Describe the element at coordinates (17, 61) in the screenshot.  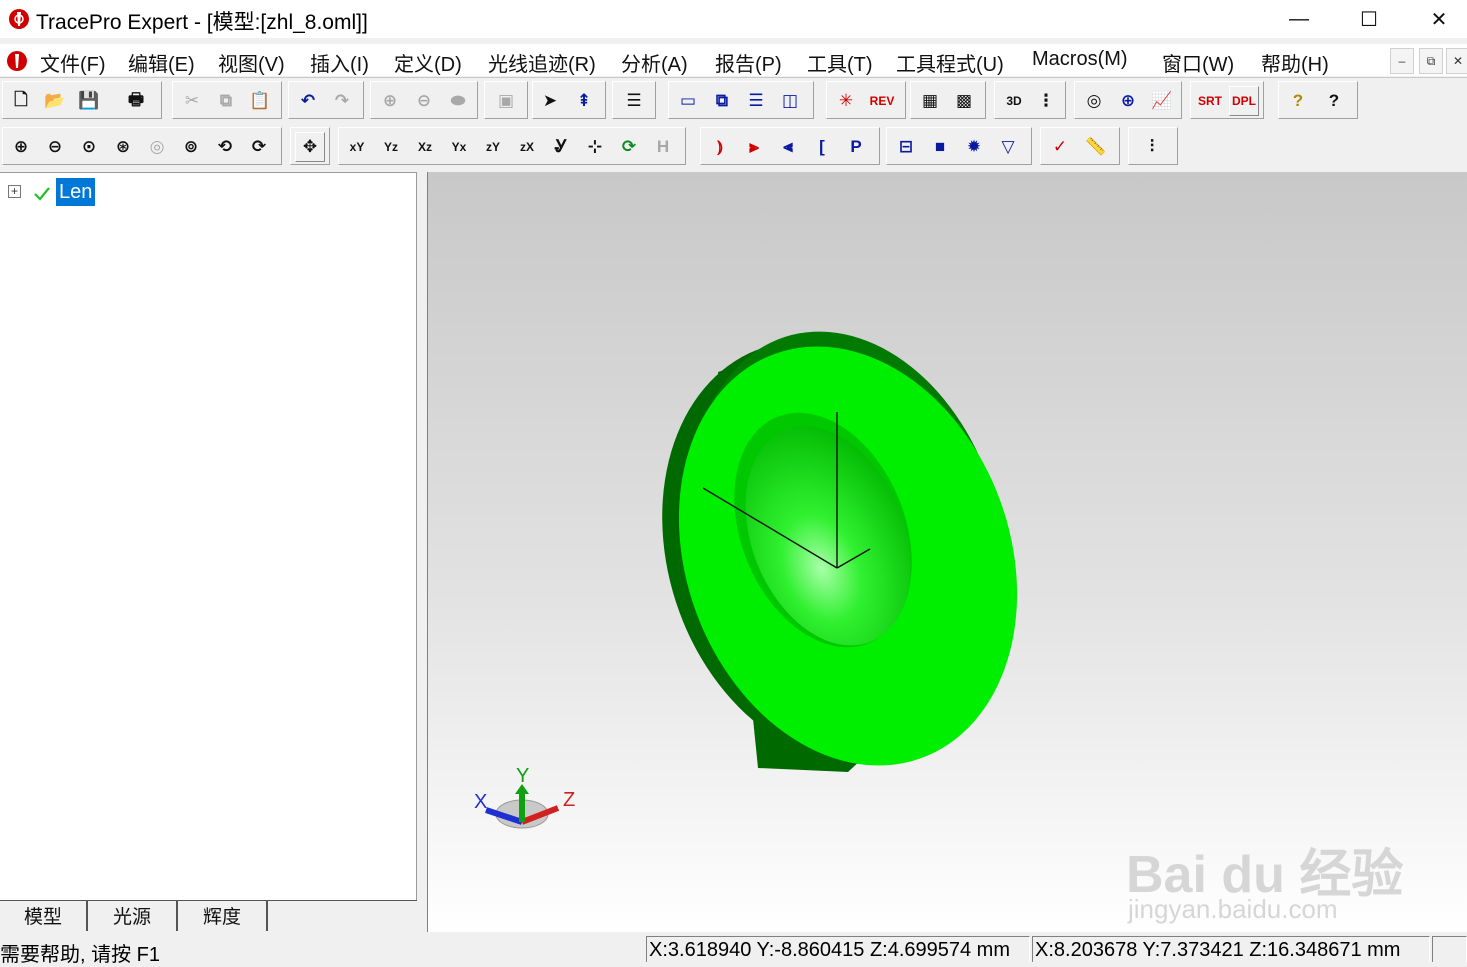
I see `document-logo-icon` at that location.